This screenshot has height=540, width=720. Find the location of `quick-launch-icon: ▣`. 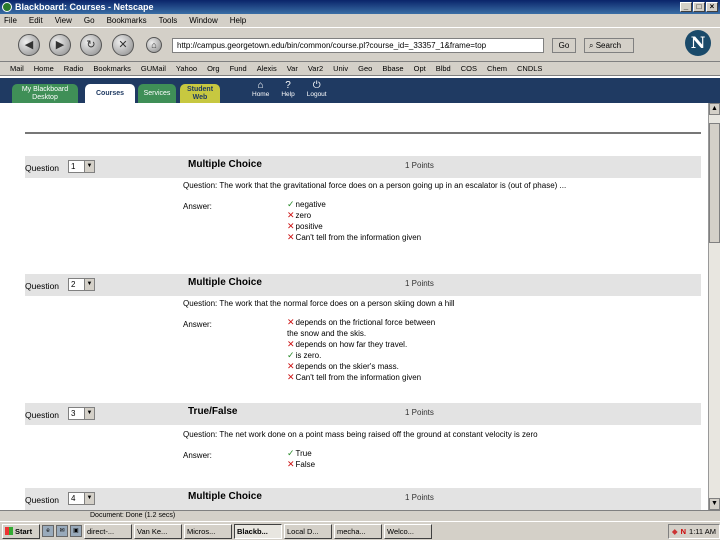

quick-launch-icon: ▣ is located at coordinates (76, 531).